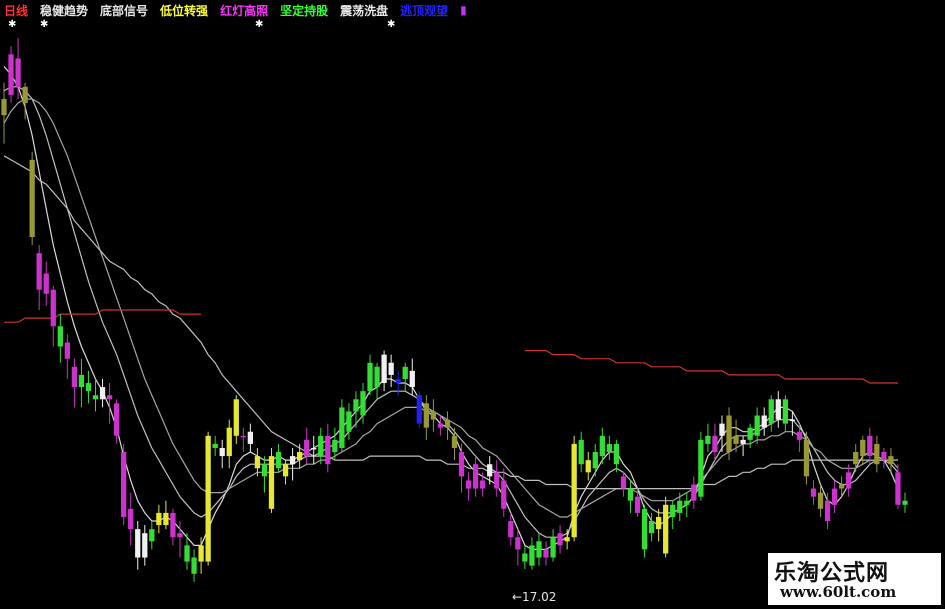 This screenshot has width=945, height=609. I want to click on watermark: 乐淘公式网 www.60lt.com, so click(854, 579).